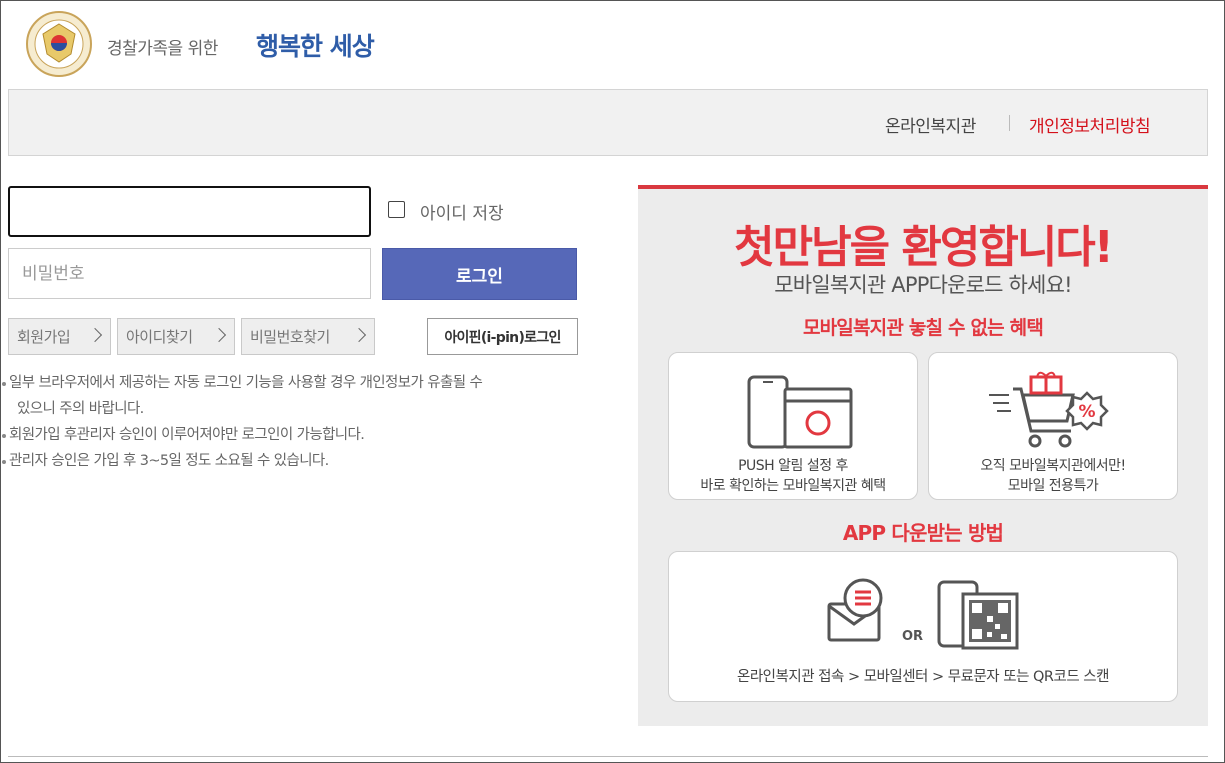  I want to click on benefits-heading: 모바일복지관 놓칠 수 없는 혜택, so click(923, 328).